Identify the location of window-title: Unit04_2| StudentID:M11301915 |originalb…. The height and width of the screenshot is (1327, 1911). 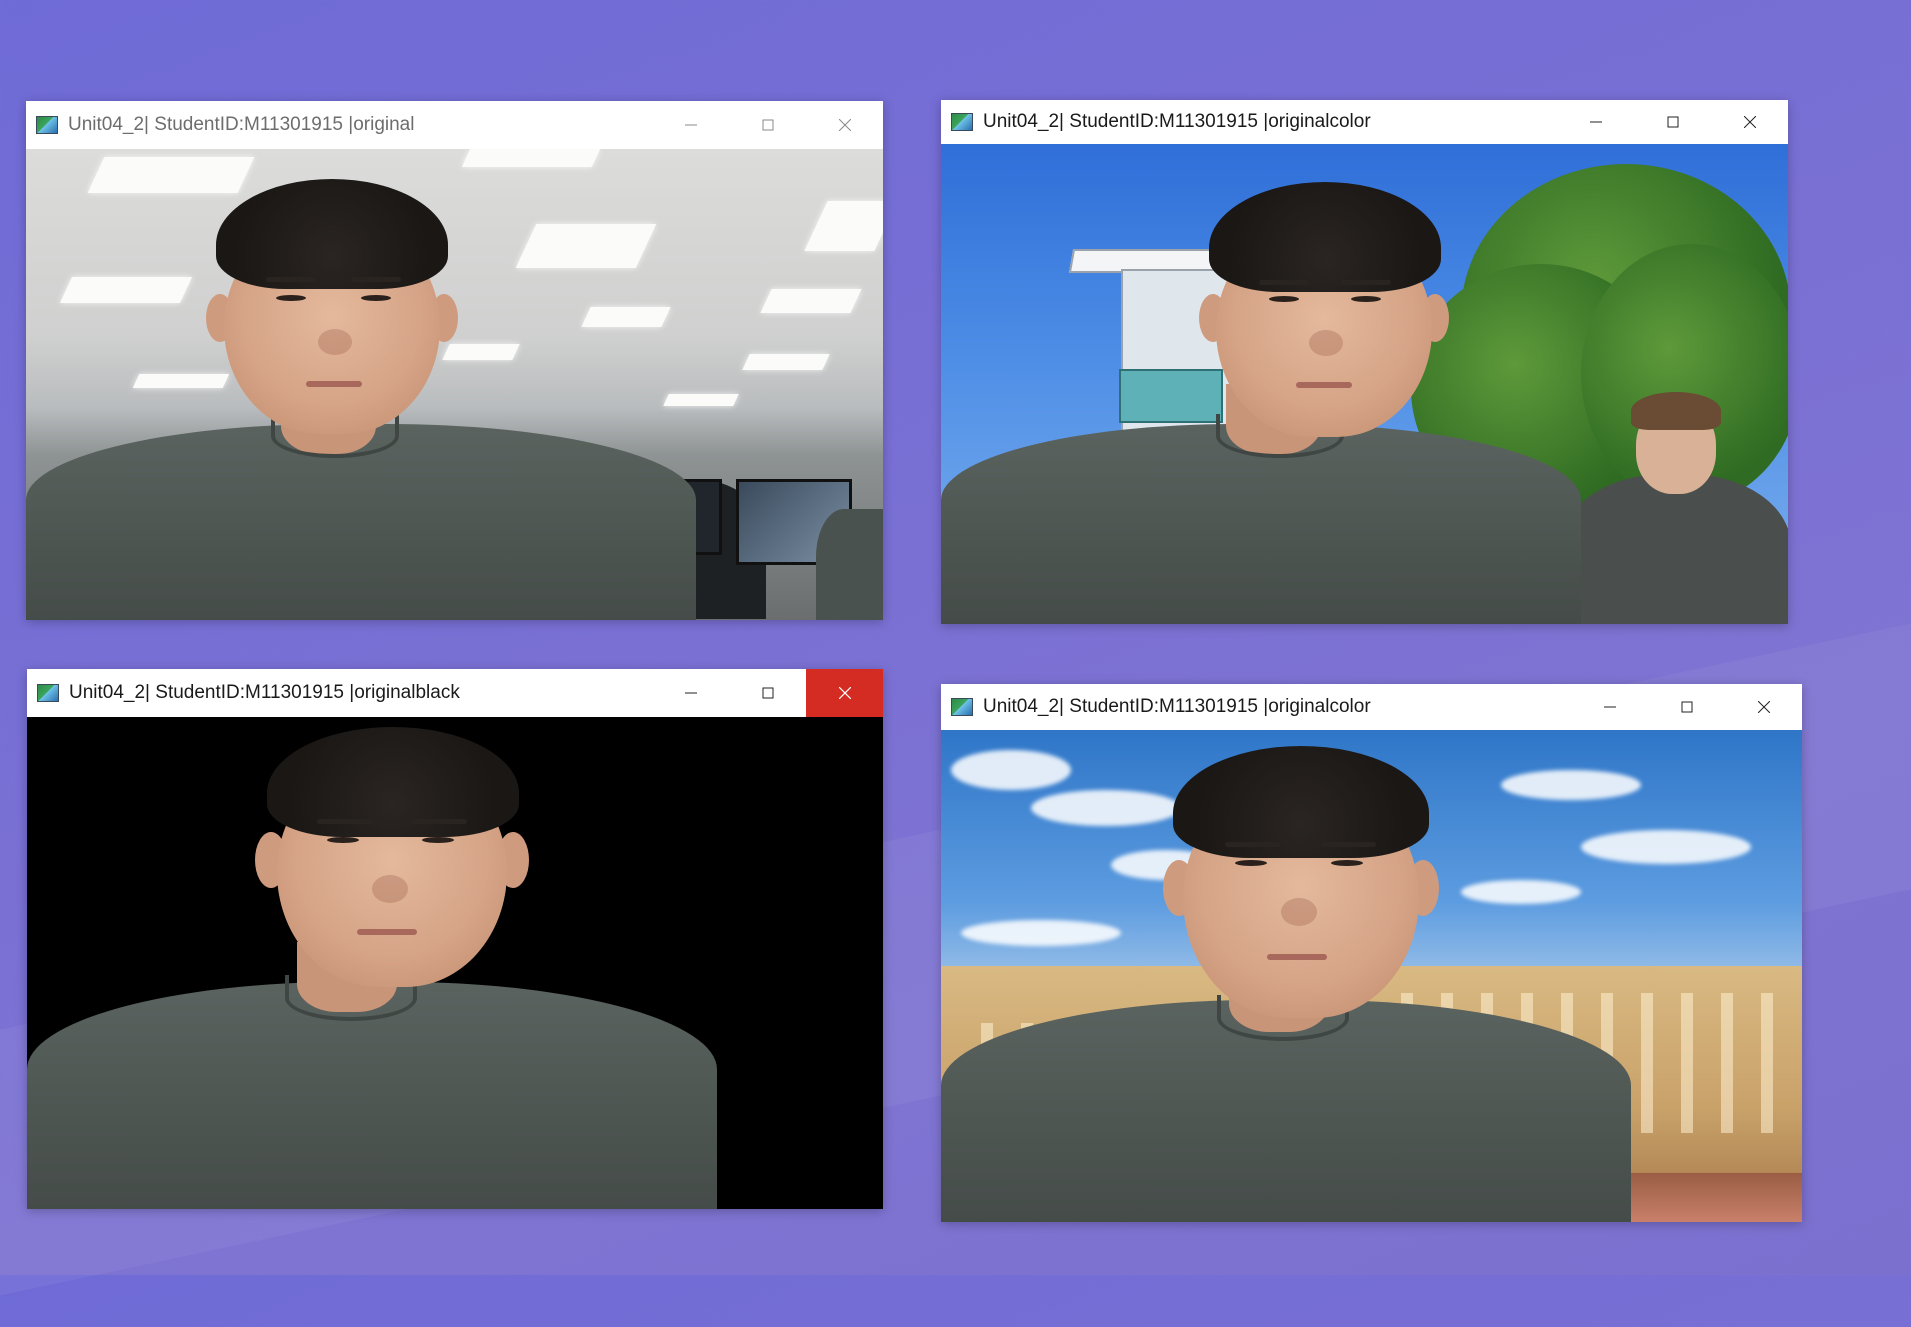
(264, 692).